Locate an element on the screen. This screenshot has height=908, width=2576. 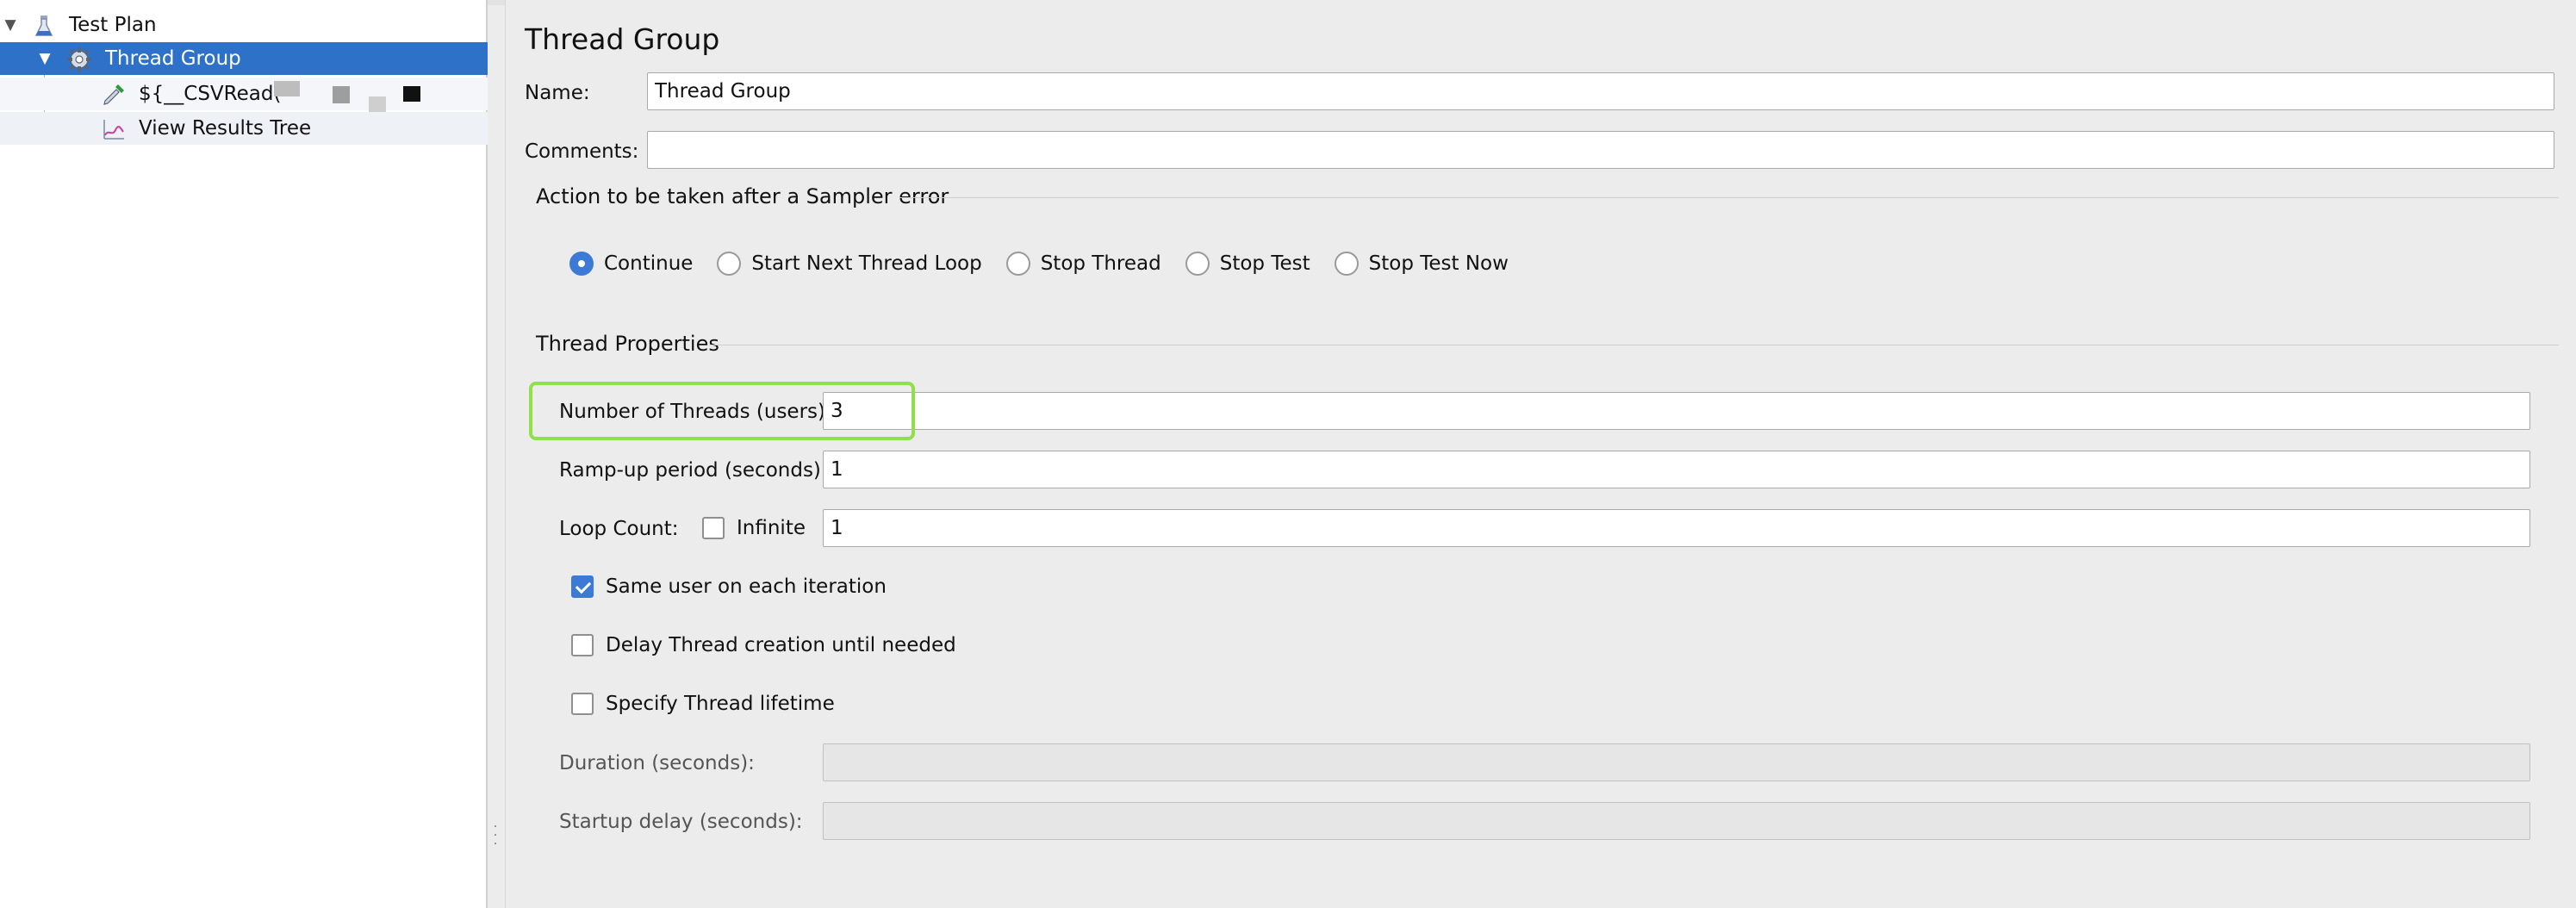
duration-input is located at coordinates (1677, 762).